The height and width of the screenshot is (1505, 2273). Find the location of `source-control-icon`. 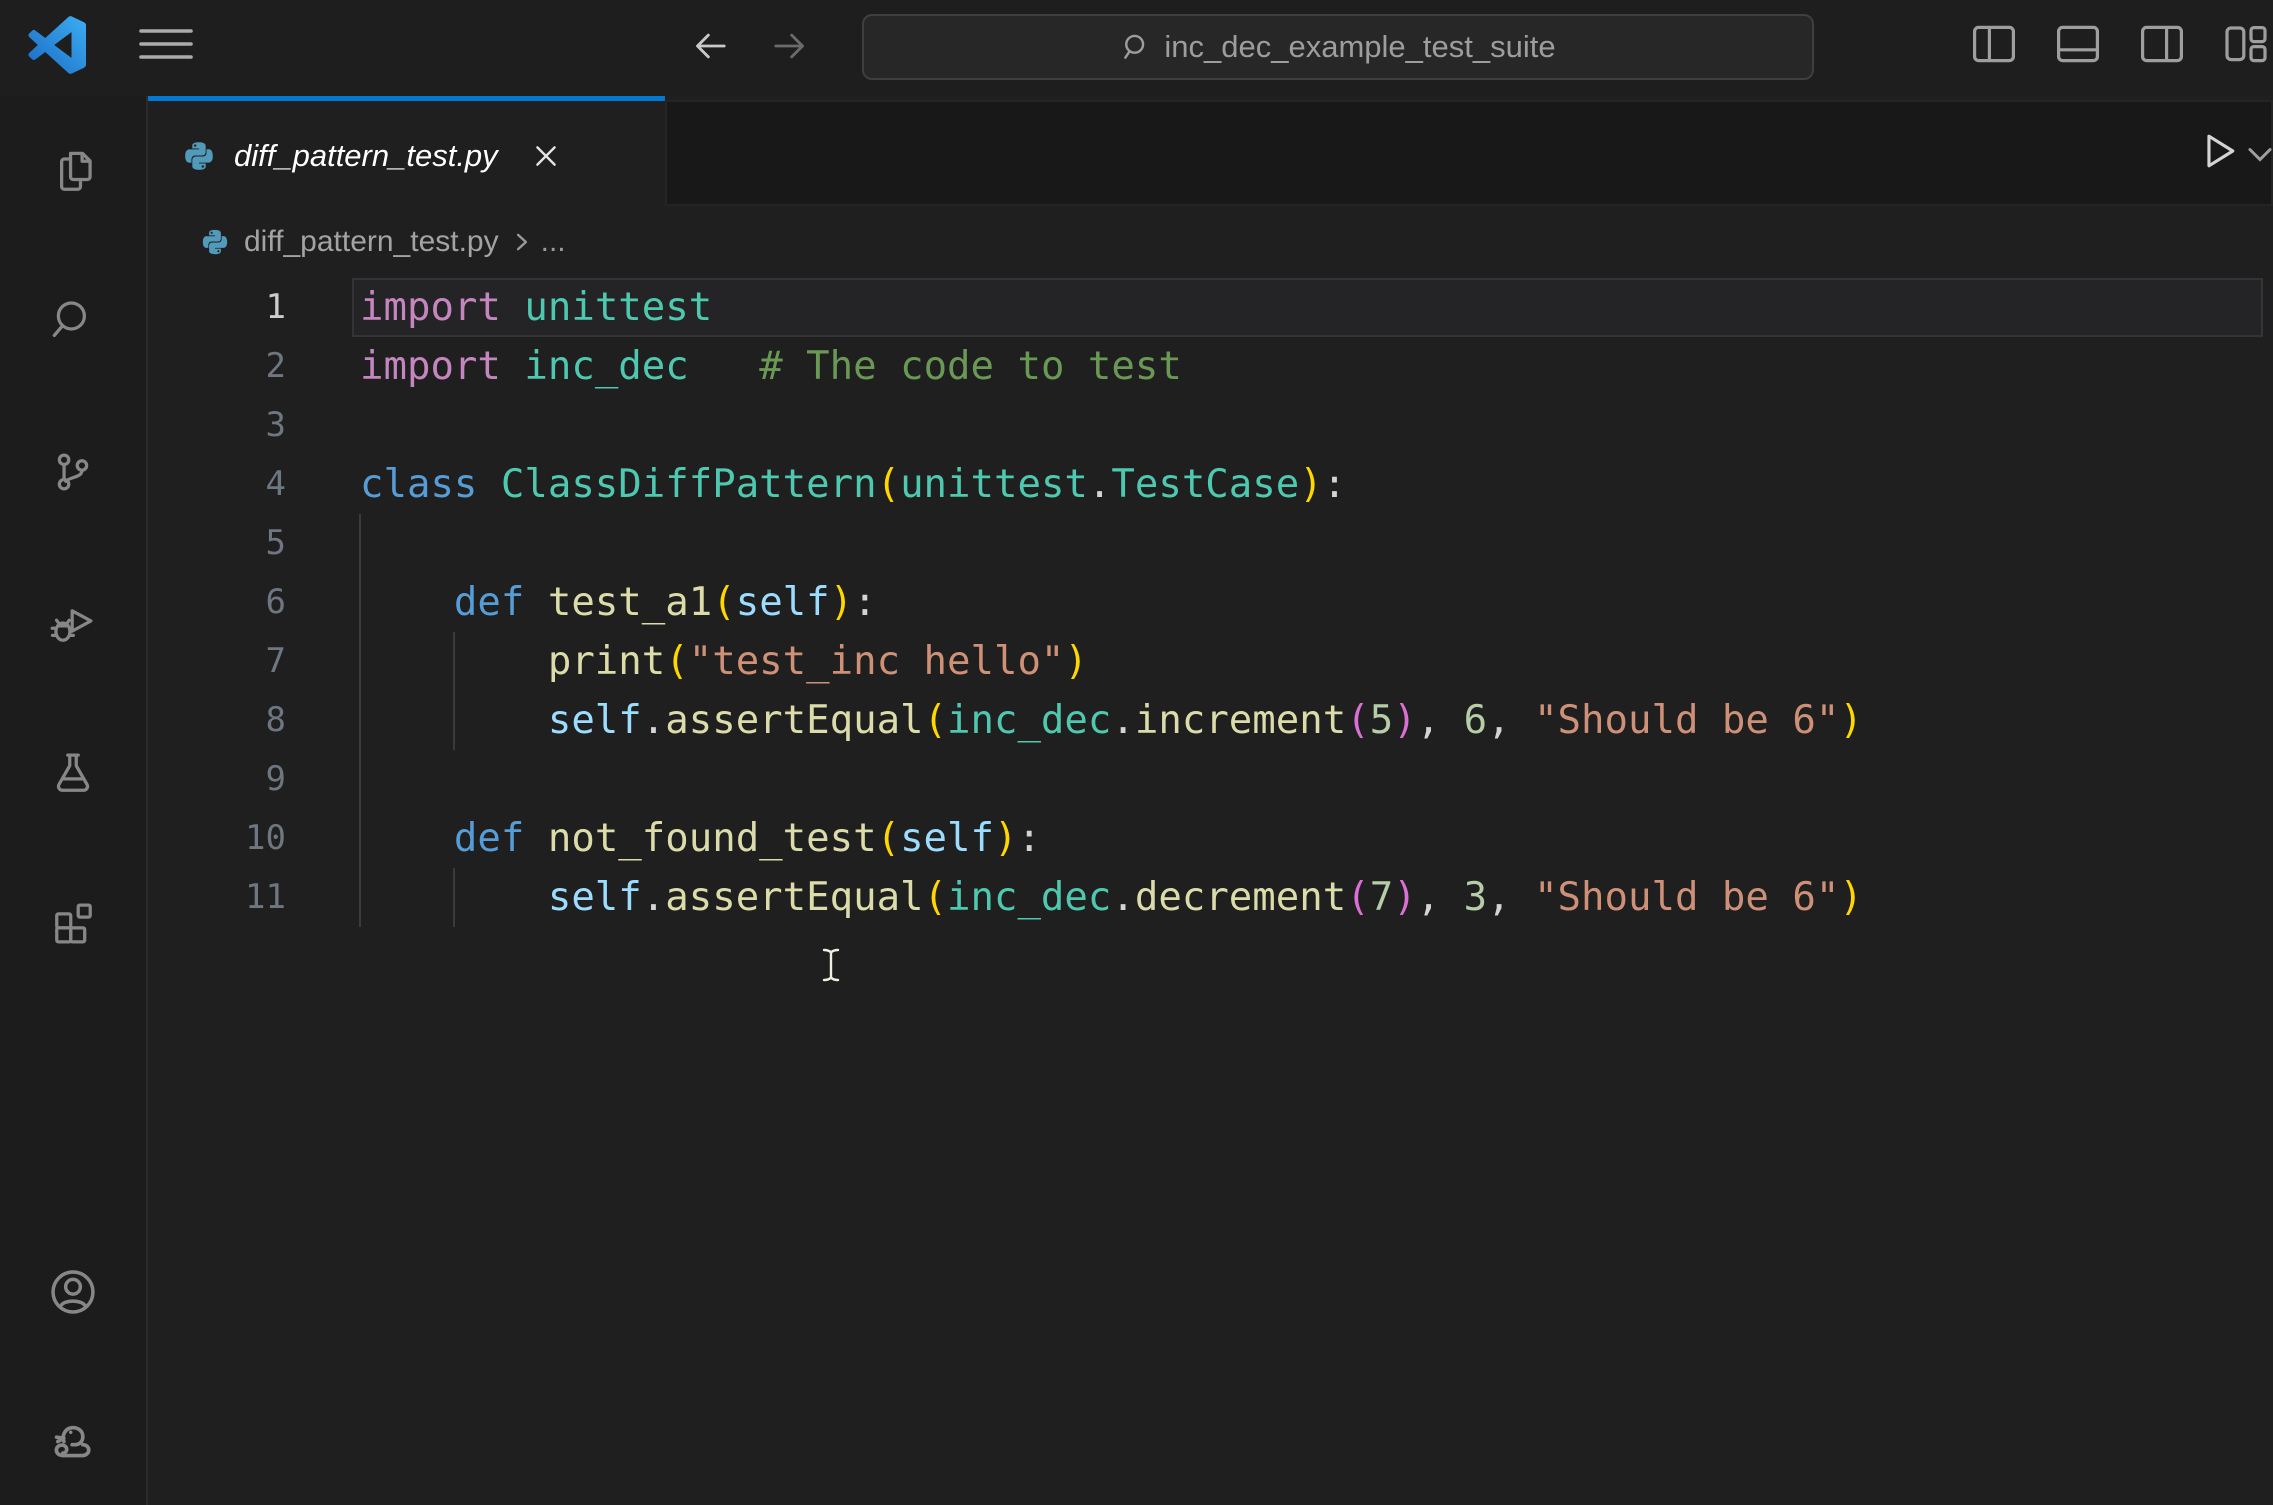

source-control-icon is located at coordinates (73, 472).